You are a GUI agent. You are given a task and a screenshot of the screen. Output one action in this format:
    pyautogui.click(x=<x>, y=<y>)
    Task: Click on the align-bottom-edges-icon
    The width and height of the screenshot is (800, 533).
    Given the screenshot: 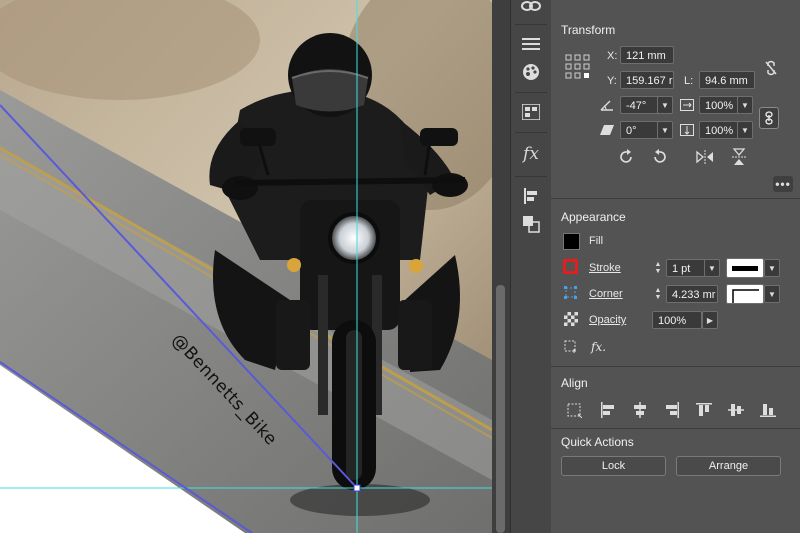 What is the action you would take?
    pyautogui.click(x=768, y=410)
    